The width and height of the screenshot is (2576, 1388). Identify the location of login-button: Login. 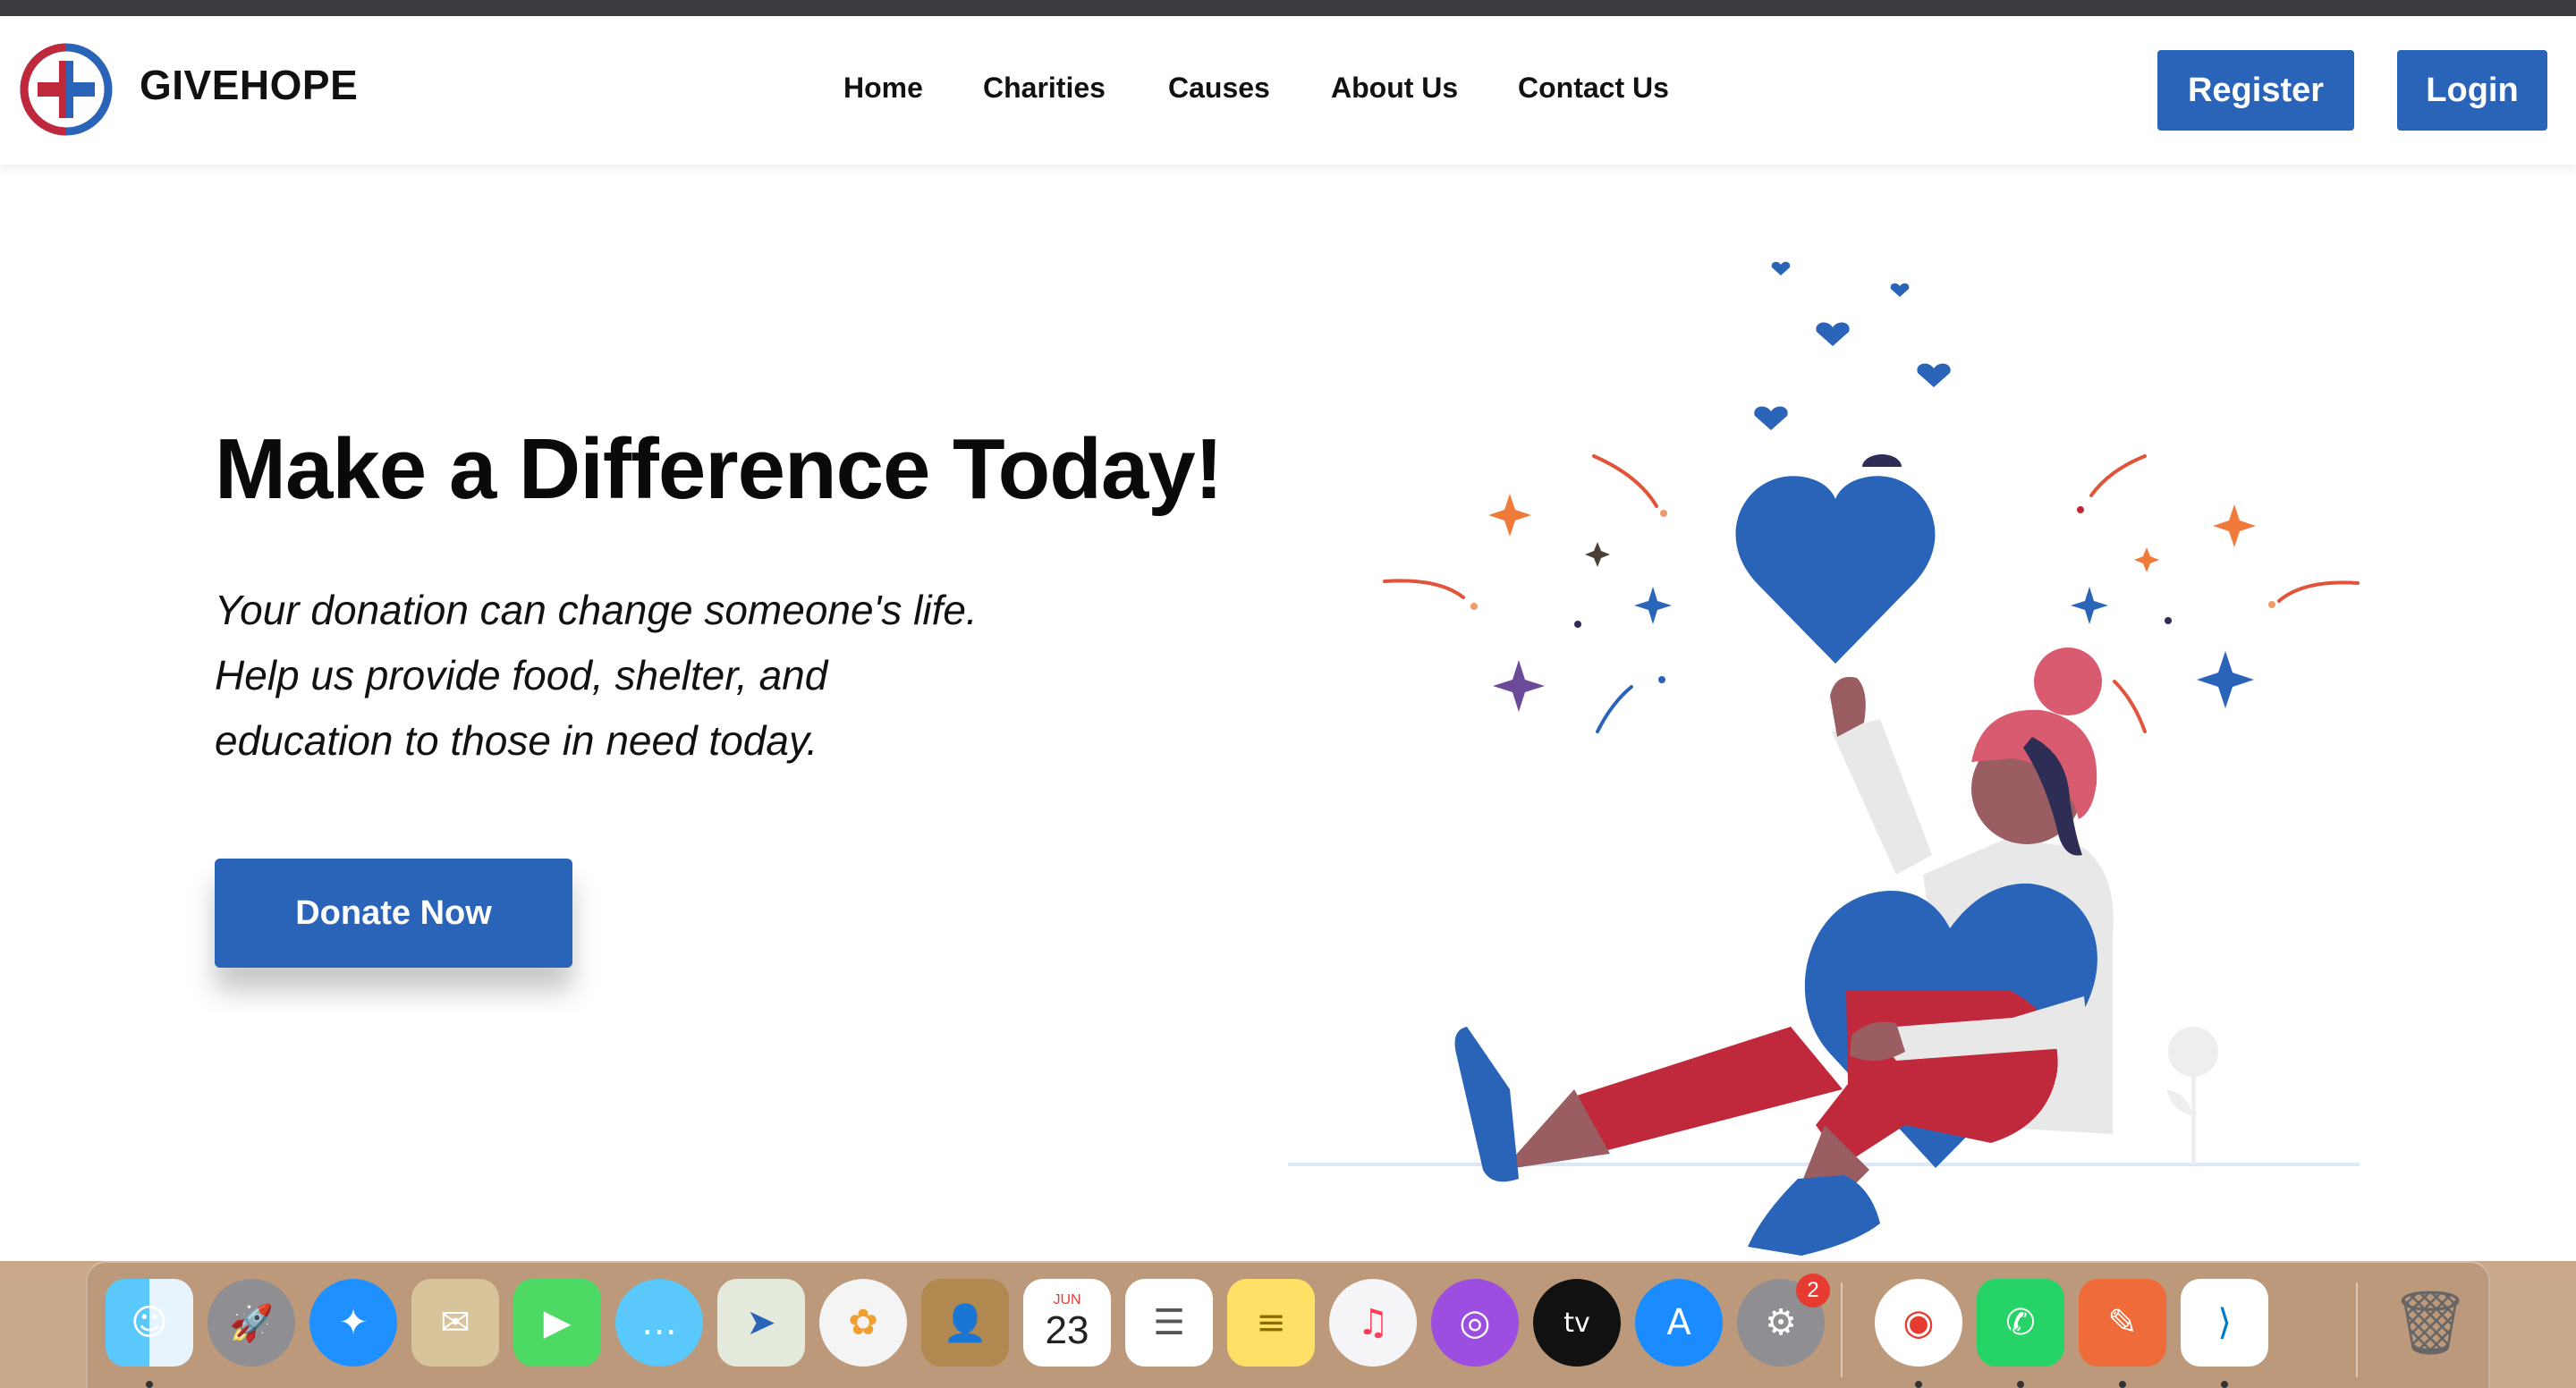
(2472, 91).